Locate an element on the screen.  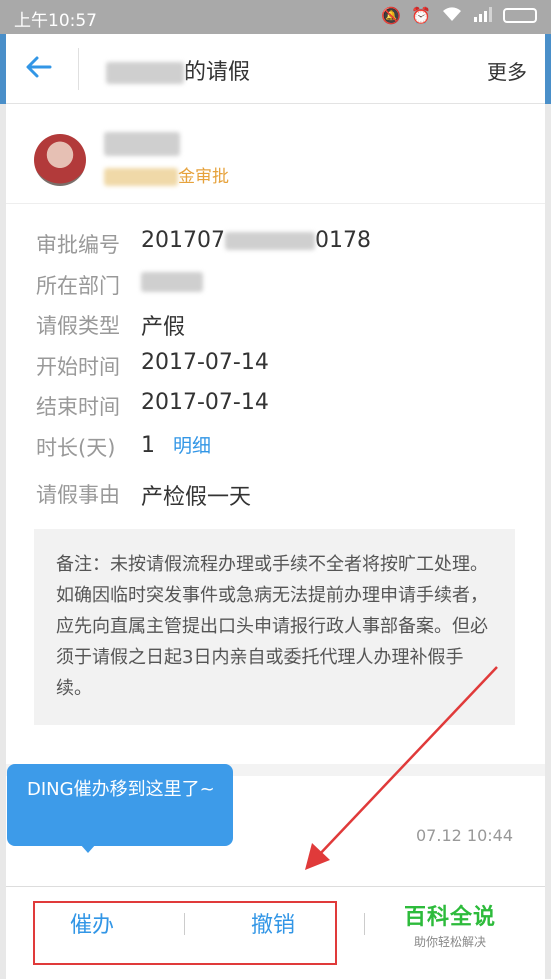
field-label: 时长(天) is located at coordinates (76, 447).